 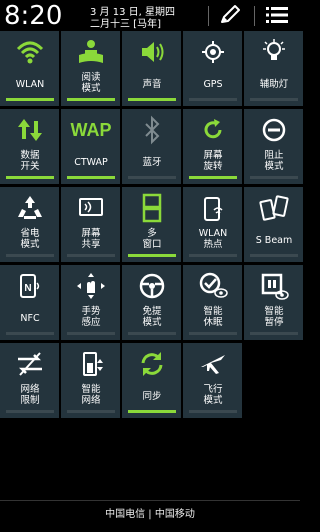 I want to click on toggle-tile: 蓝牙, so click(x=152, y=147).